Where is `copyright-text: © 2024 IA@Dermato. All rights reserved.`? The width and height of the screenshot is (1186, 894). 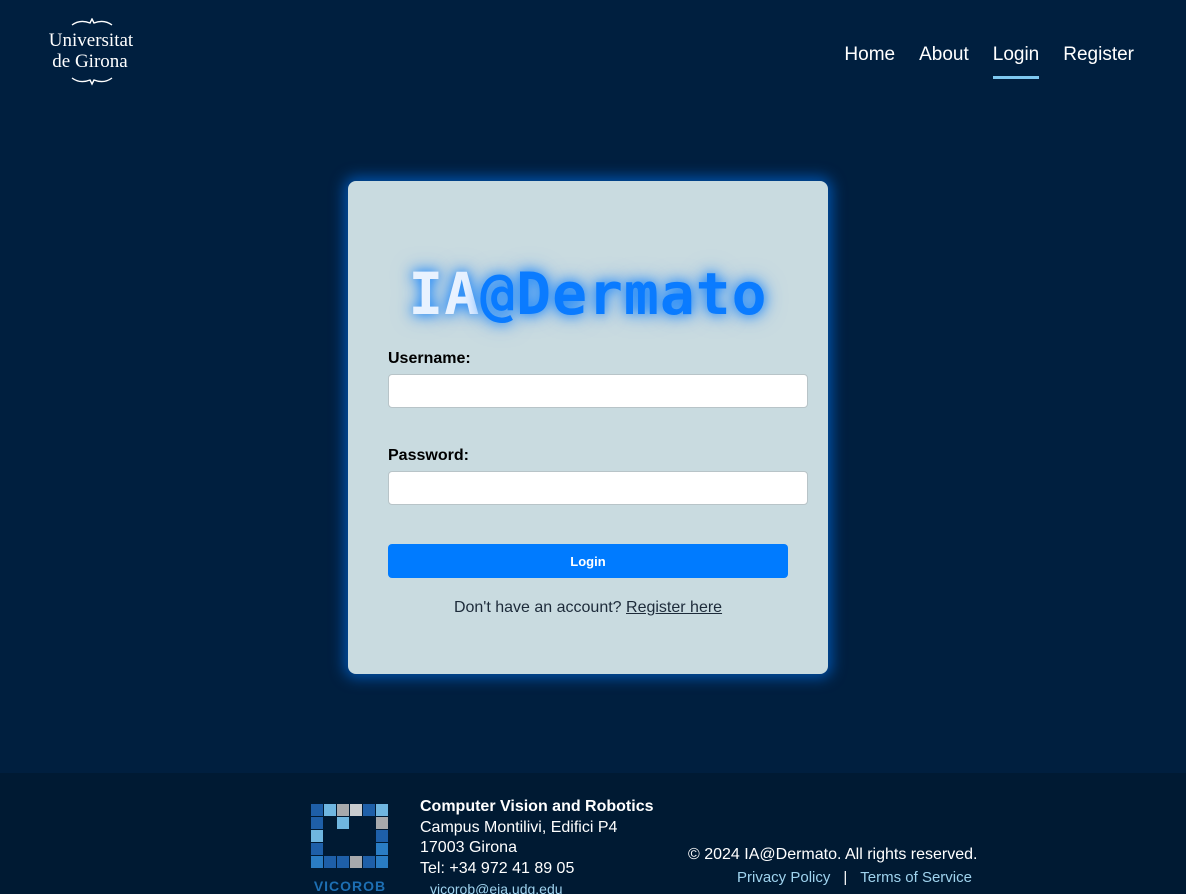 copyright-text: © 2024 IA@Dermato. All rights reserved. is located at coordinates (833, 854).